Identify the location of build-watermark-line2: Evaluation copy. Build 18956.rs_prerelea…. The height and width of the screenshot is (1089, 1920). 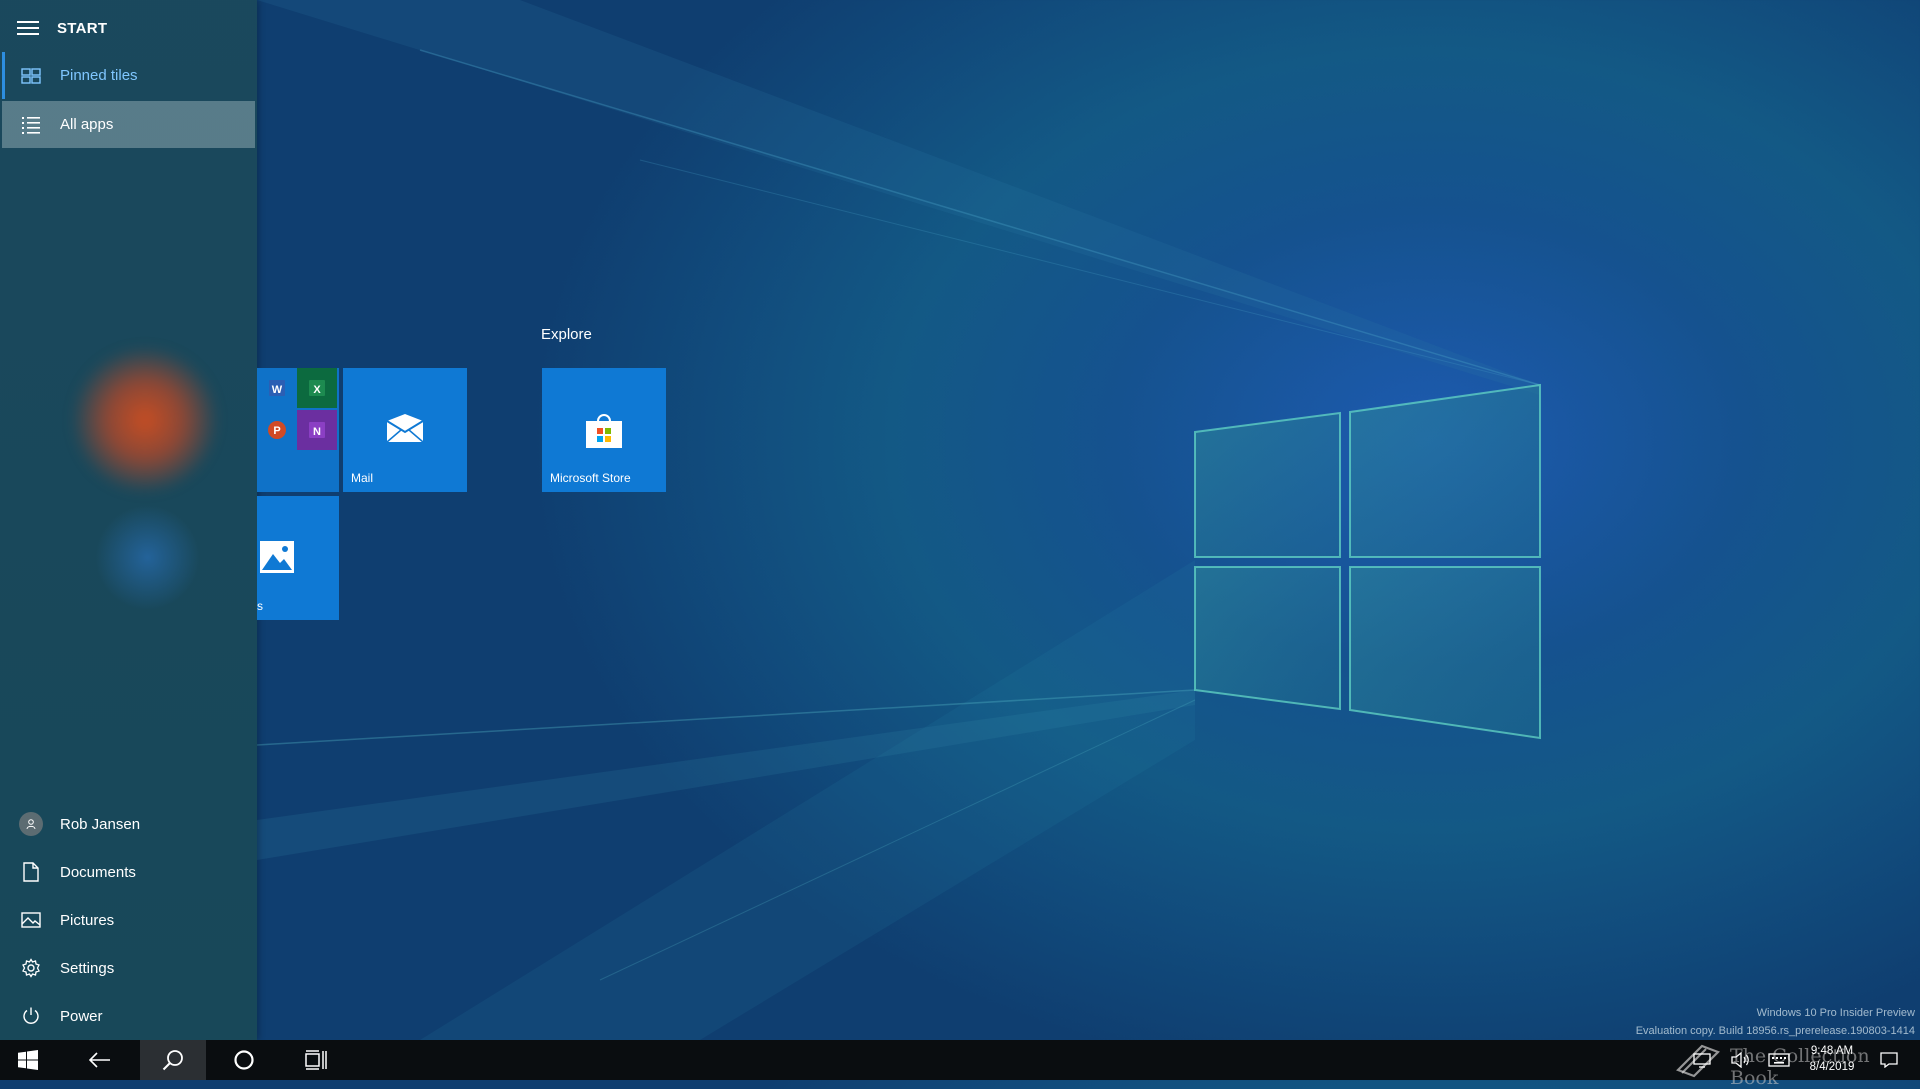
(1775, 1031).